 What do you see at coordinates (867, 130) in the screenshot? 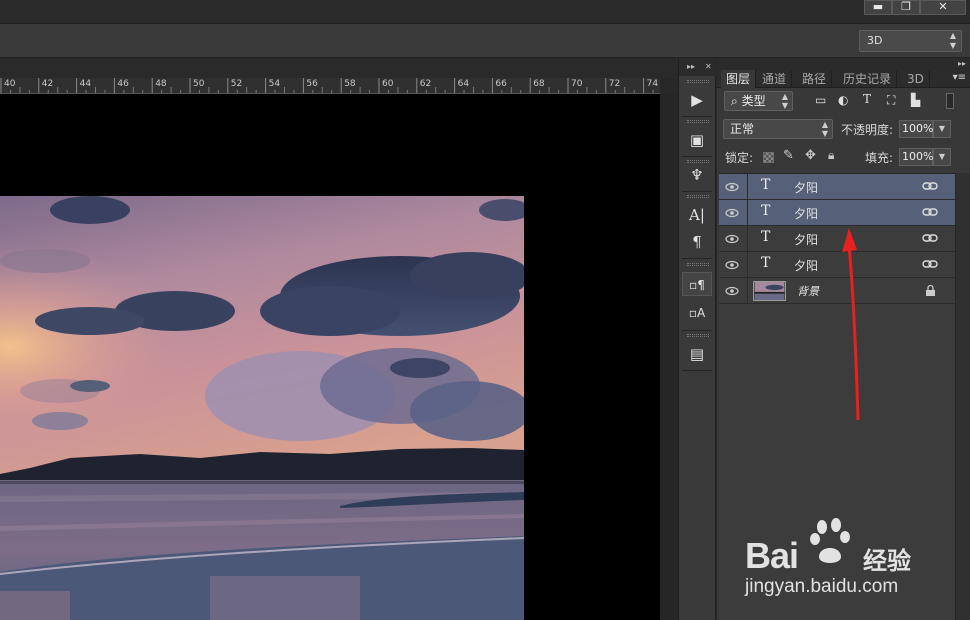
I see `opacity-label: 不透明度:` at bounding box center [867, 130].